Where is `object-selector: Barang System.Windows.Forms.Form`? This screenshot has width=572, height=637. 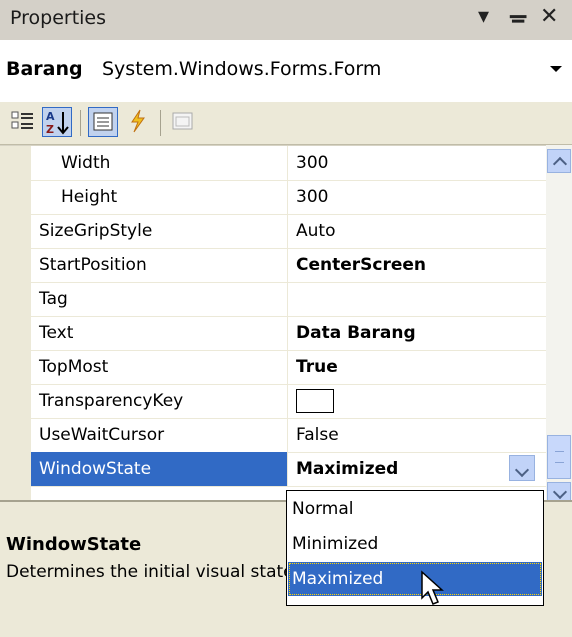
object-selector: Barang System.Windows.Forms.Form is located at coordinates (286, 71).